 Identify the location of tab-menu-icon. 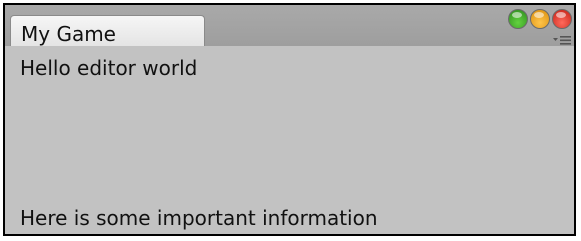
(562, 40).